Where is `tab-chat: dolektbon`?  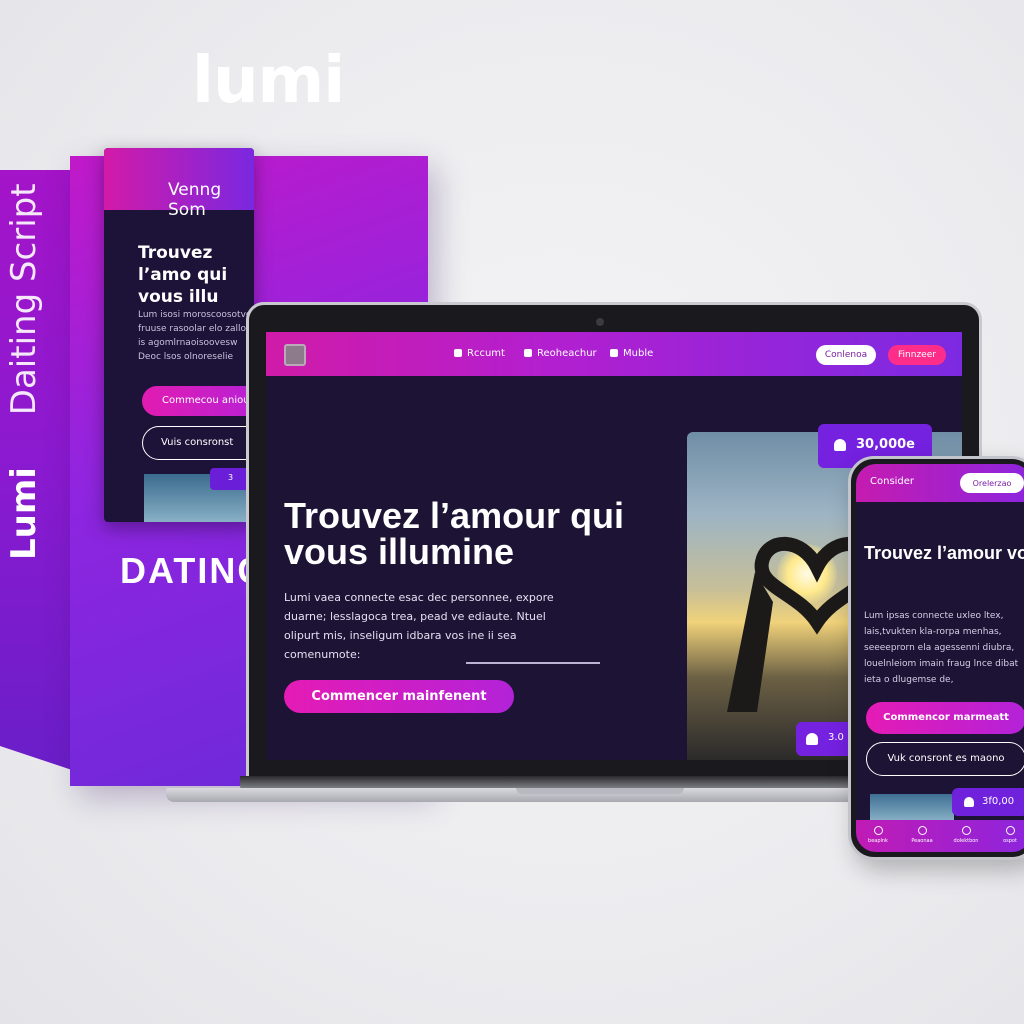 tab-chat: dolektbon is located at coordinates (966, 835).